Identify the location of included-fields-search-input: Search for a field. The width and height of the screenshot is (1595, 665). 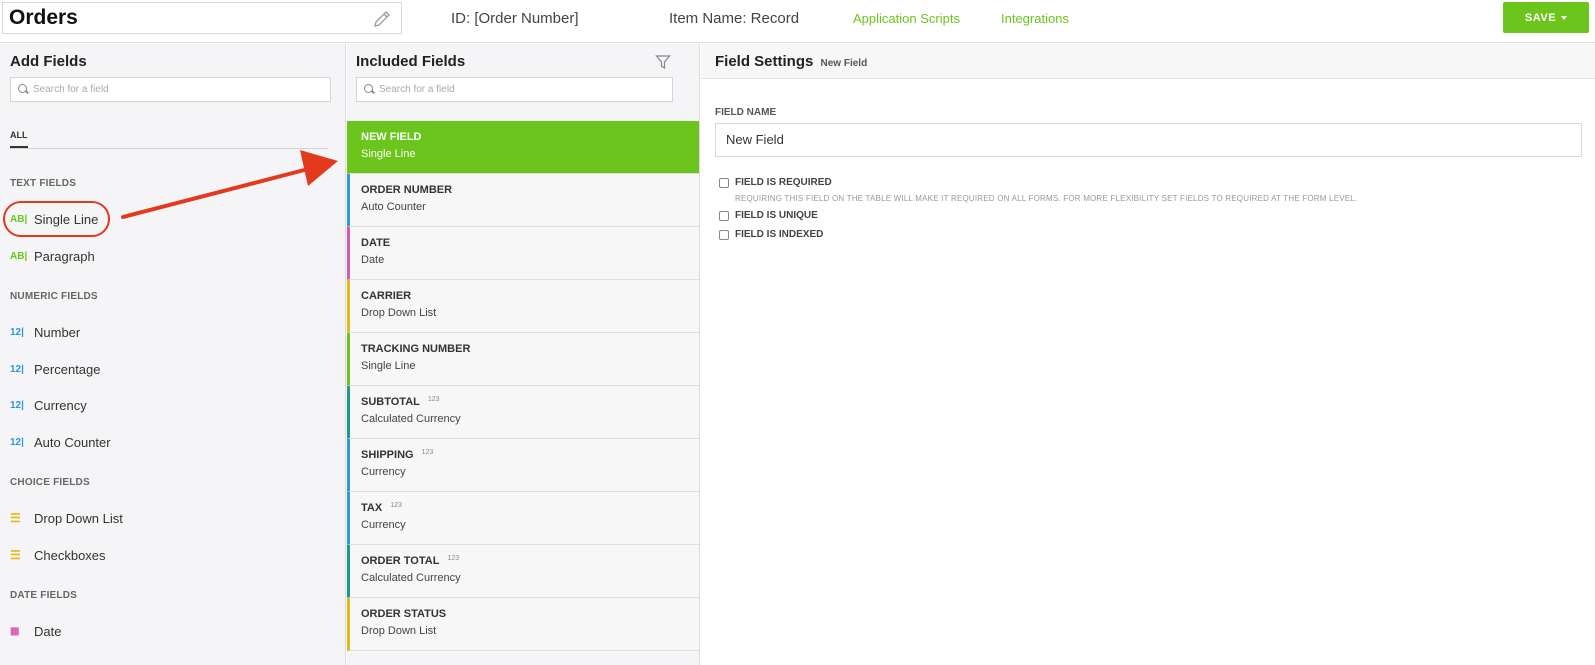
(514, 89).